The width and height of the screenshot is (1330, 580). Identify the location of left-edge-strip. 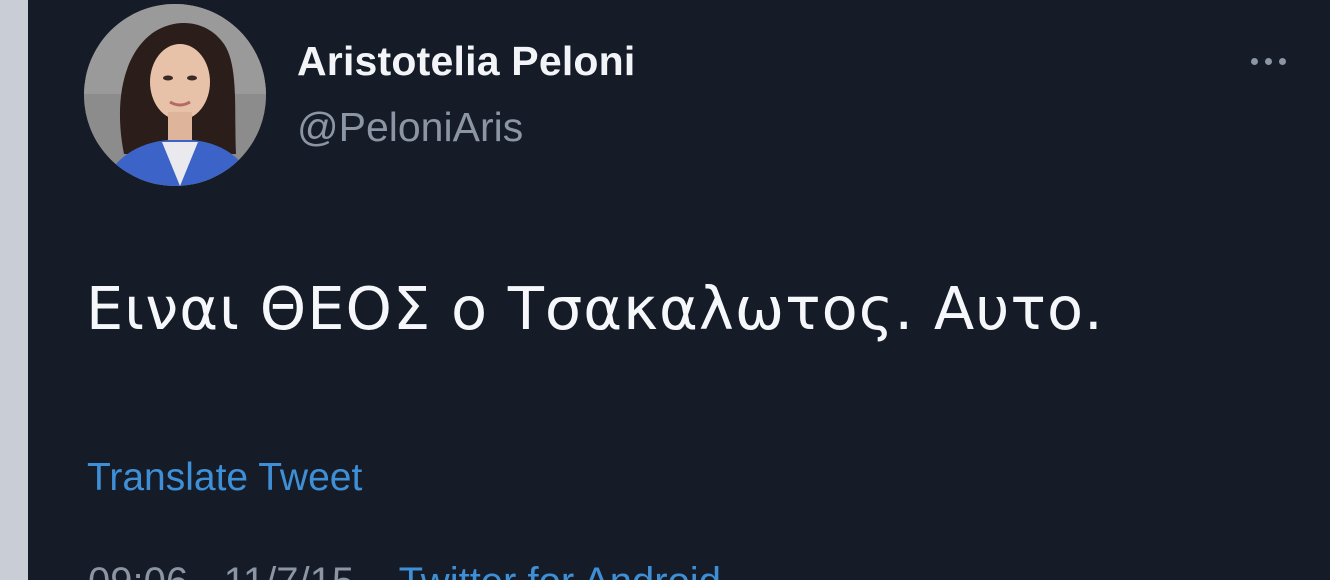
(14, 290).